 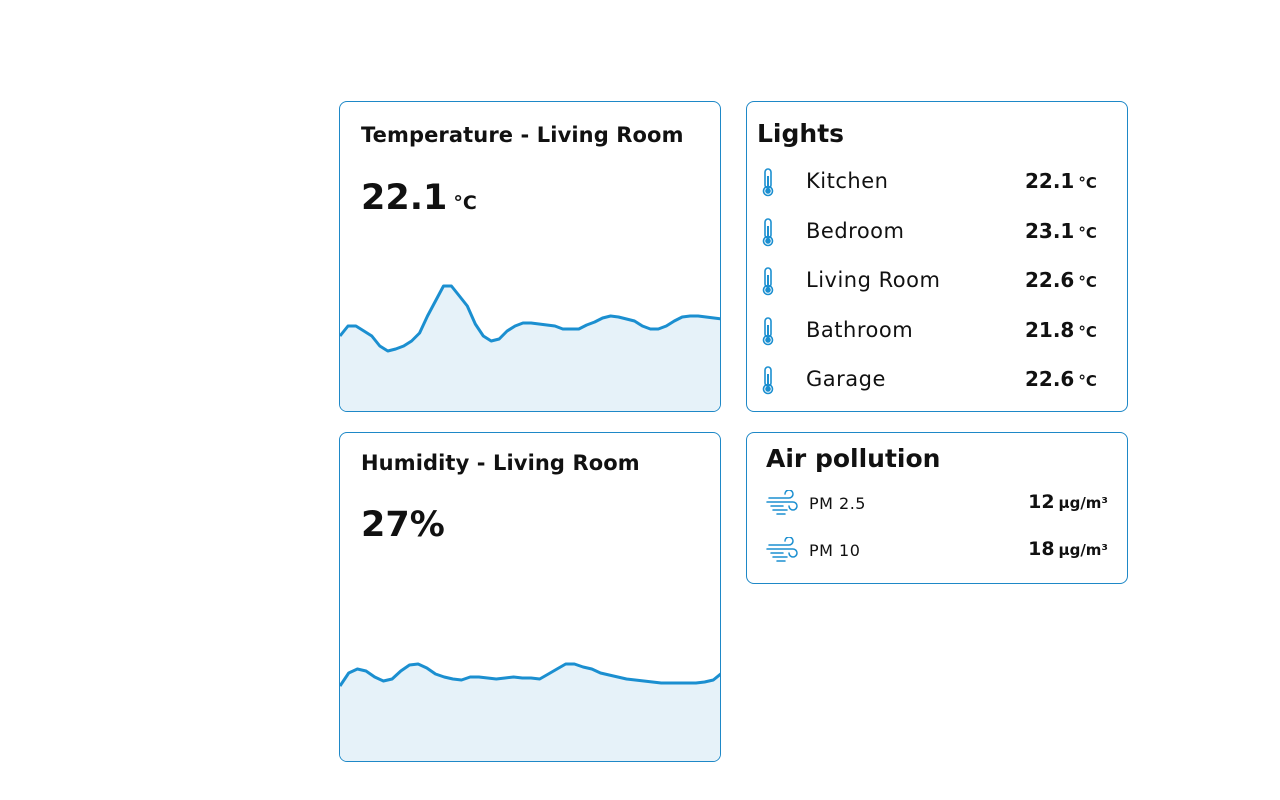 What do you see at coordinates (937, 187) in the screenshot?
I see `light-row-kitchen: Kitchen 22.1 °C` at bounding box center [937, 187].